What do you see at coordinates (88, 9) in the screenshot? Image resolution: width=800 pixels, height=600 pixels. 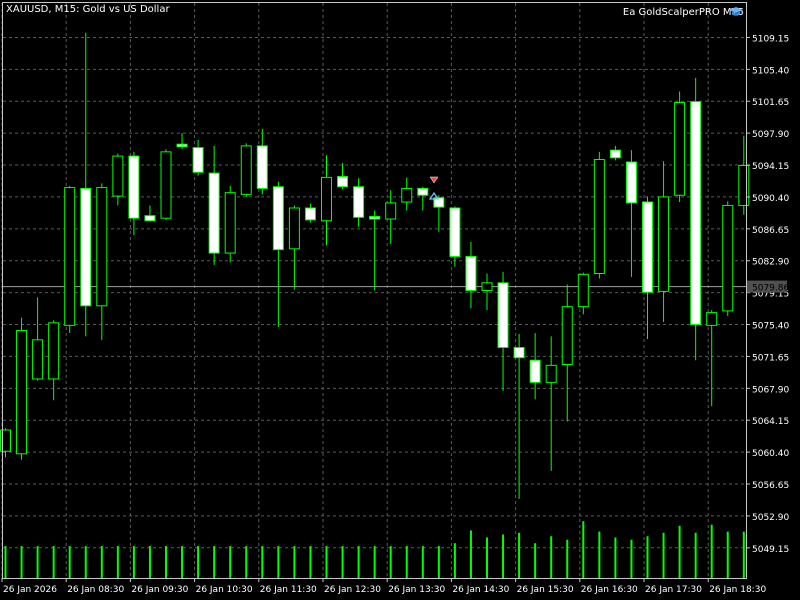 I see `chart-title: XAUUSD, M15: Gold vs US Dollar` at bounding box center [88, 9].